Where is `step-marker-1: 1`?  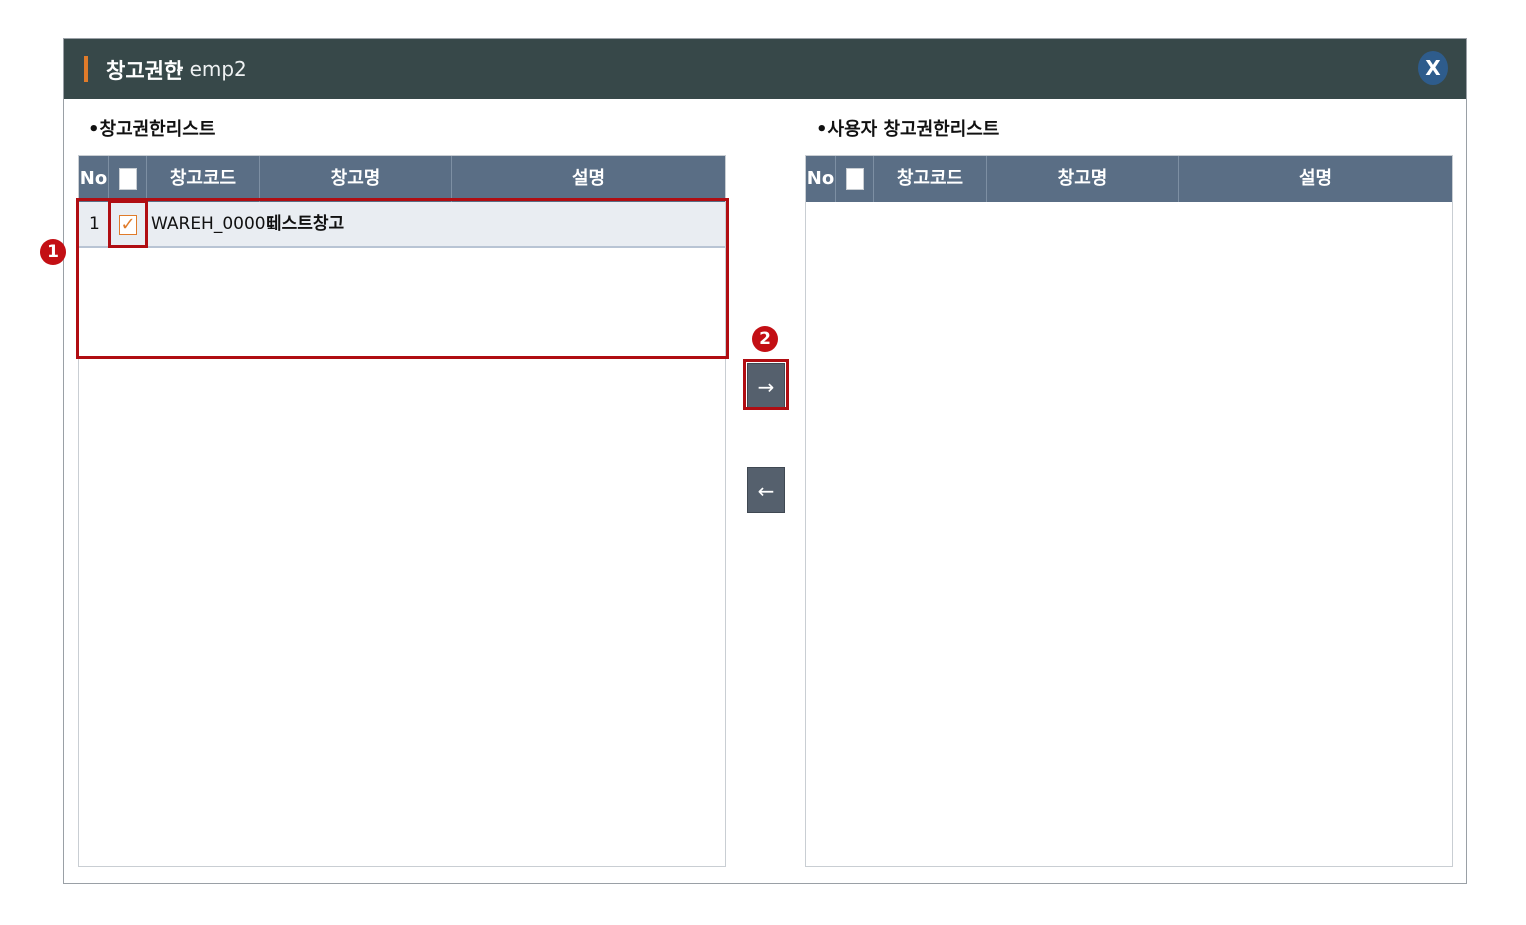
step-marker-1: 1 is located at coordinates (53, 252).